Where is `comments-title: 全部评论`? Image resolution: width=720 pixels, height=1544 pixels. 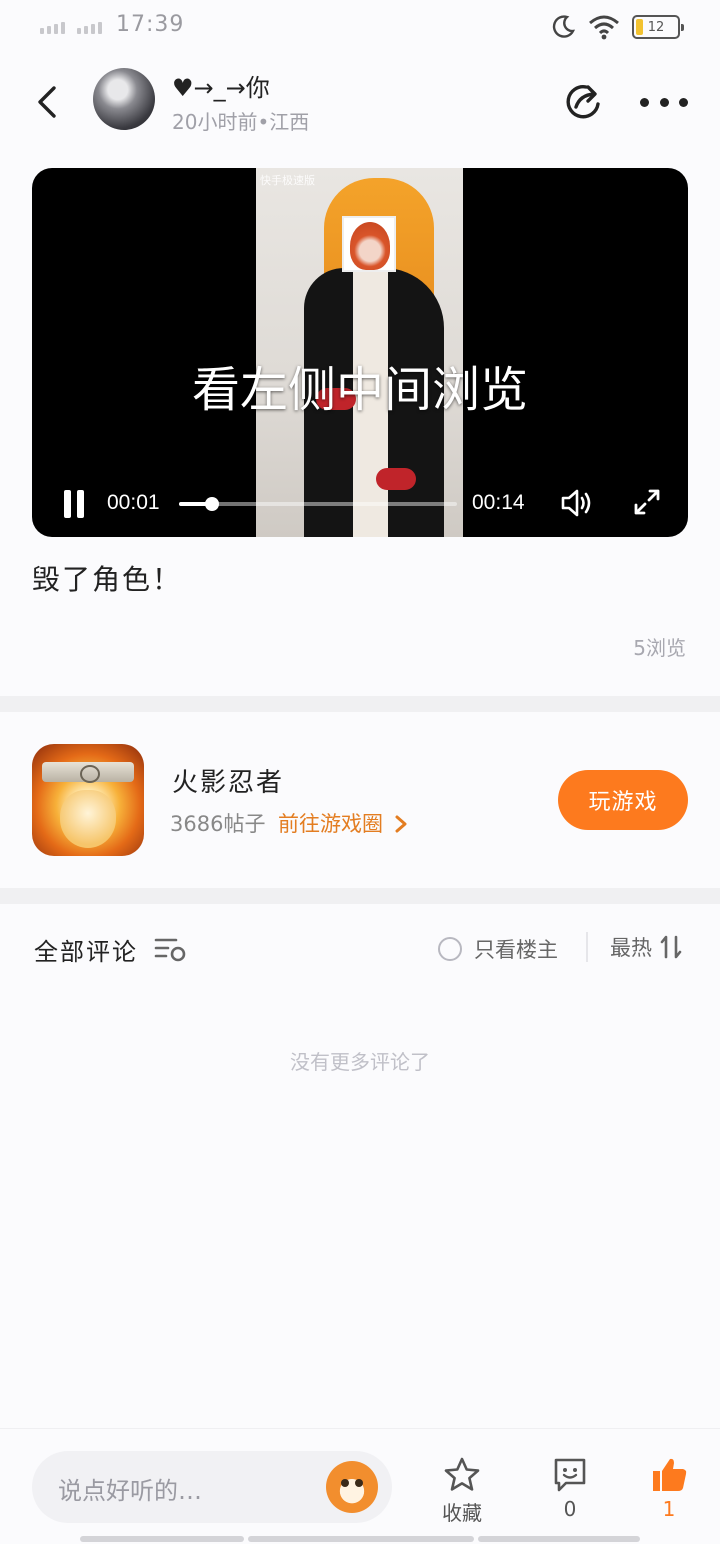
comments-title: 全部评论 is located at coordinates (86, 952).